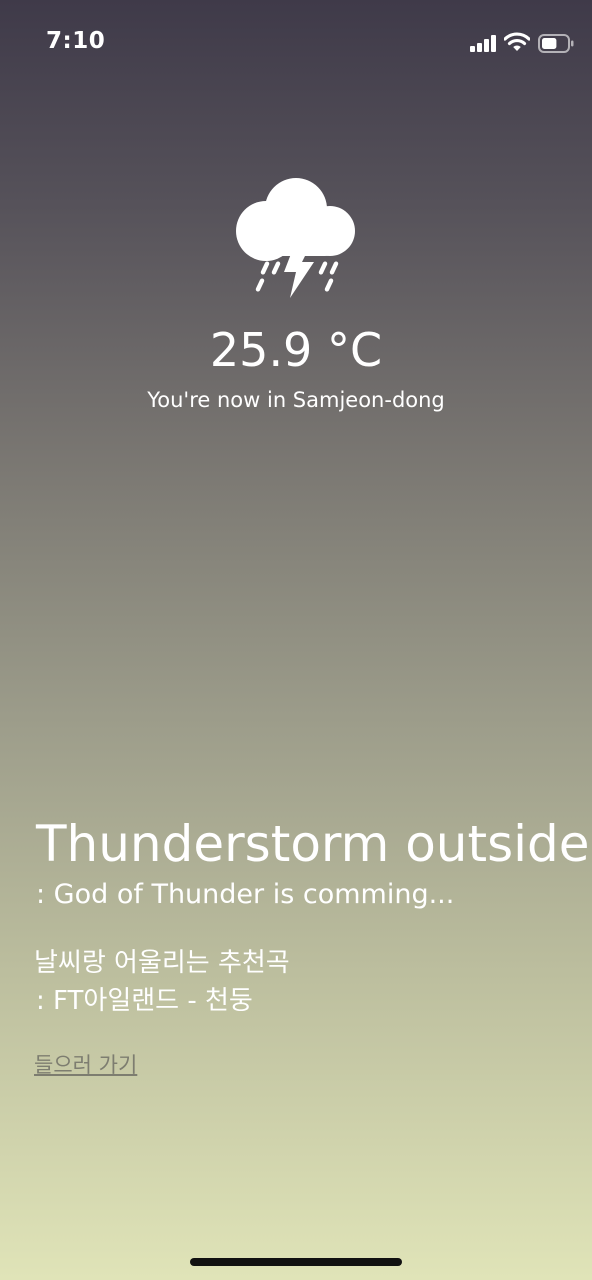 This screenshot has height=1280, width=592. What do you see at coordinates (517, 41) in the screenshot?
I see `wifi-icon` at bounding box center [517, 41].